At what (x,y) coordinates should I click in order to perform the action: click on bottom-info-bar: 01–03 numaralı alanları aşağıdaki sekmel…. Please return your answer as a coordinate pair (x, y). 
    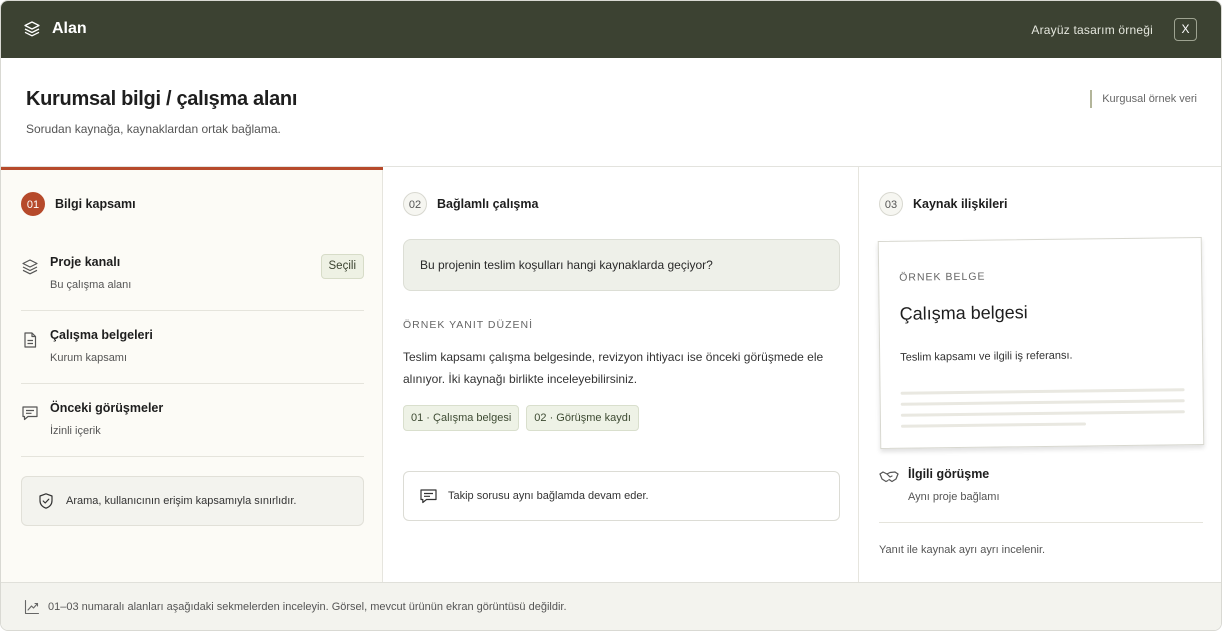
    Looking at the image, I should click on (611, 606).